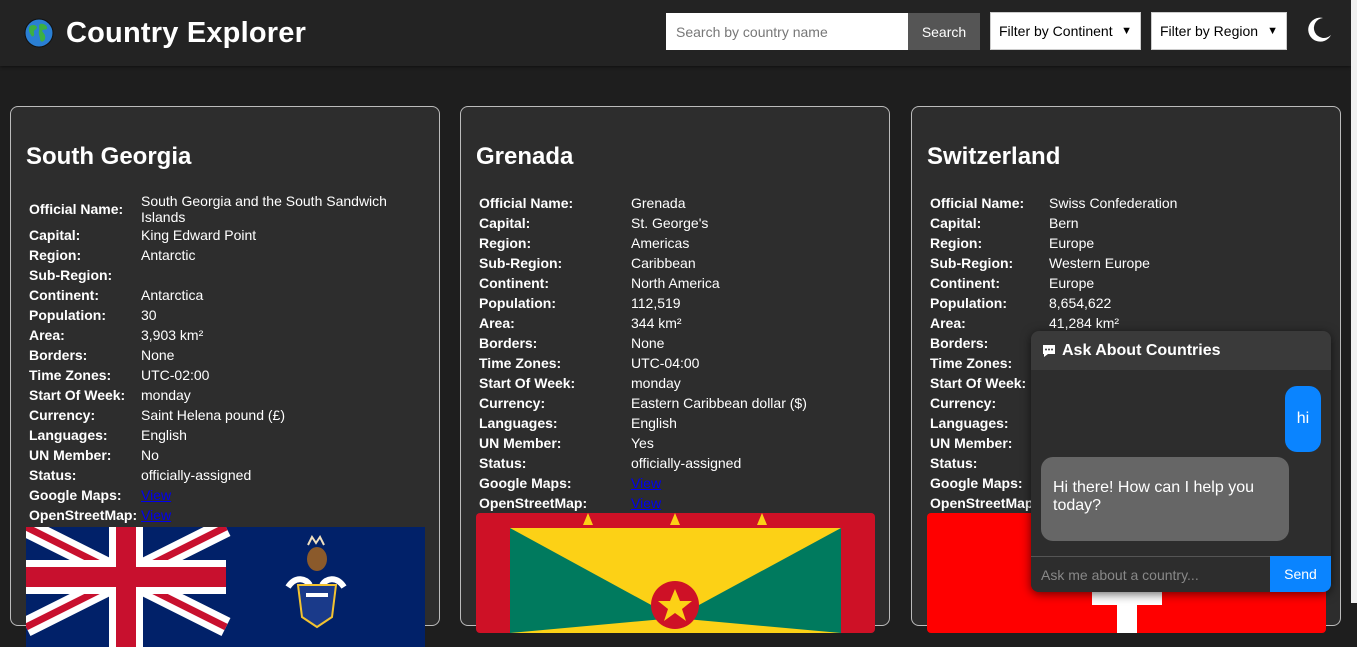 Image resolution: width=1357 pixels, height=647 pixels. Describe the element at coordinates (660, 243) in the screenshot. I see `info-value: Americas` at that location.